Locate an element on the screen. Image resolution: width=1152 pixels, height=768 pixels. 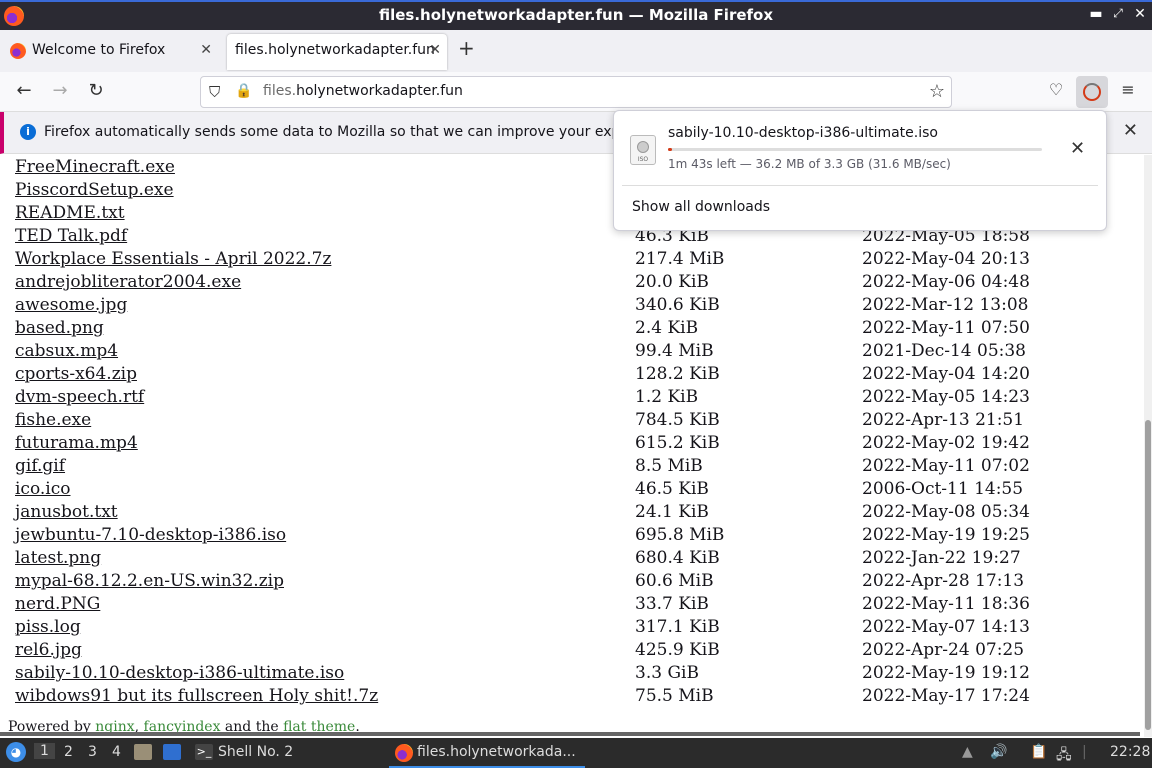
file-link: andrejobliterator2004.exe is located at coordinates (128, 282).